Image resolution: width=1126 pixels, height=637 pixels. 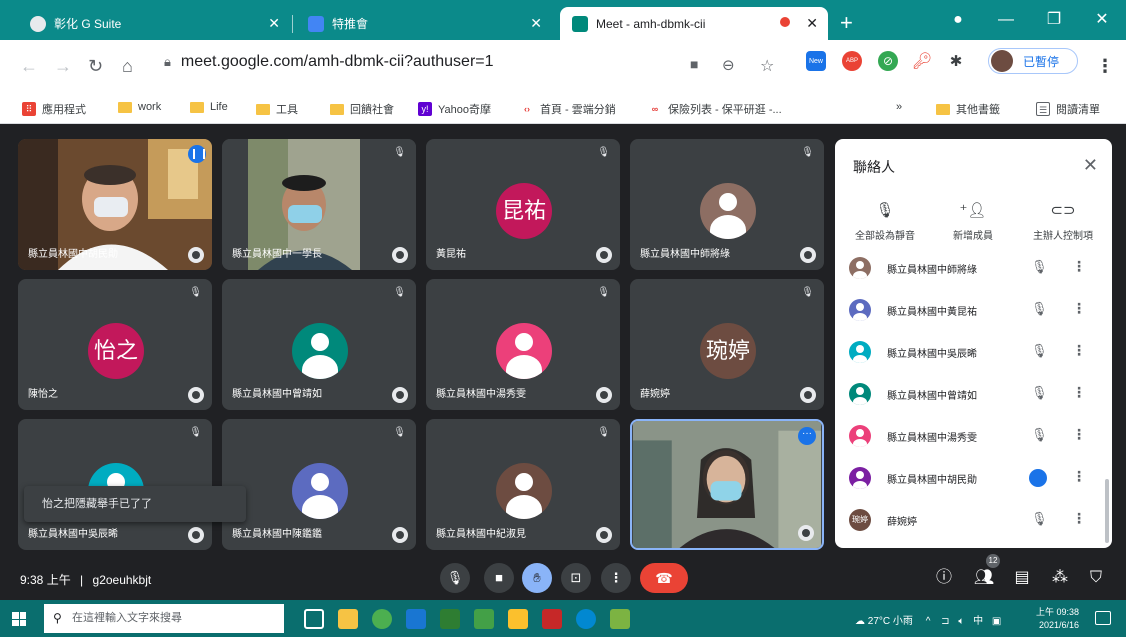 I want to click on participant-tile: 縣立員林國中胡民勛, so click(x=115, y=204).